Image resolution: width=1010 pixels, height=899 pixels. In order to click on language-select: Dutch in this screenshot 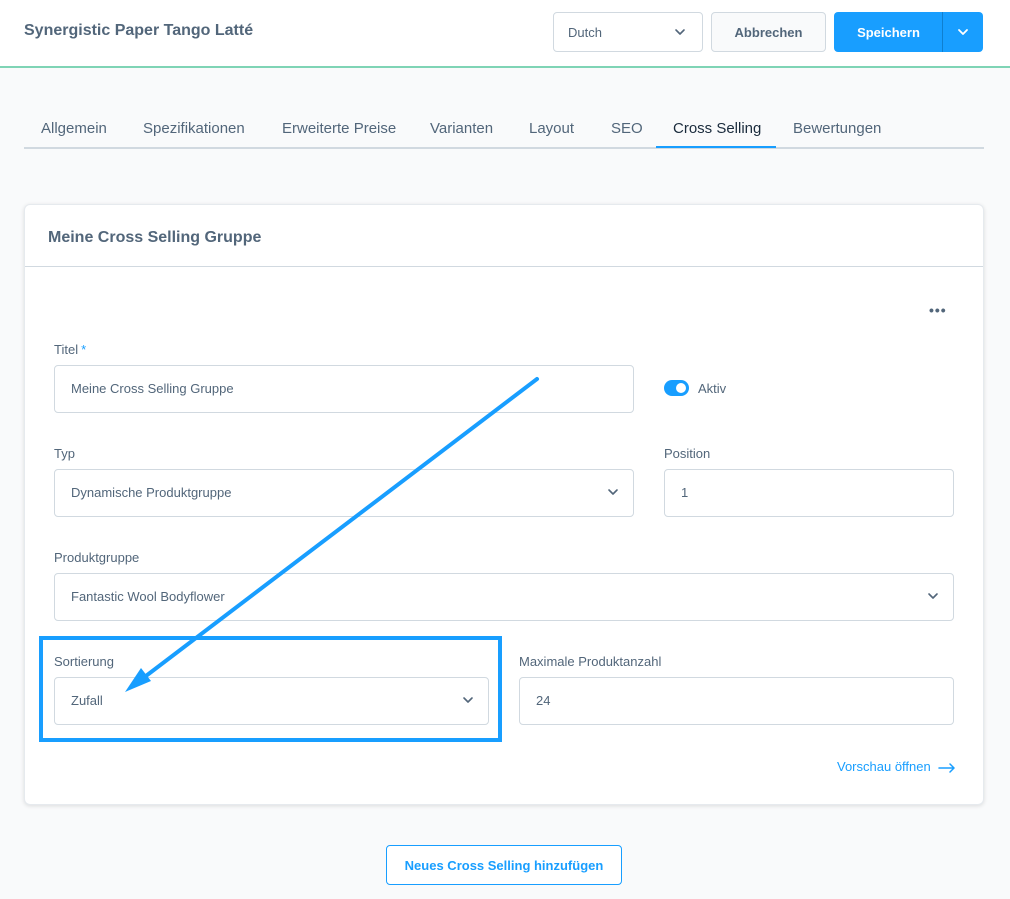, I will do `click(628, 32)`.